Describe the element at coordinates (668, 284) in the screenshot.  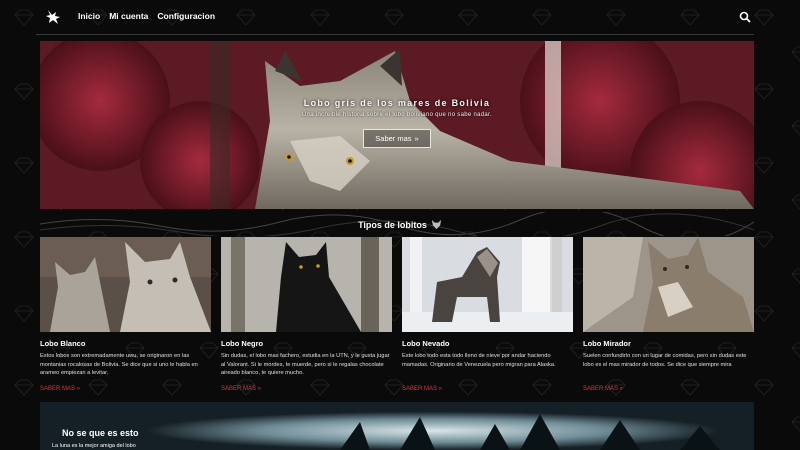
I see `card-image-lobo-mirador` at that location.